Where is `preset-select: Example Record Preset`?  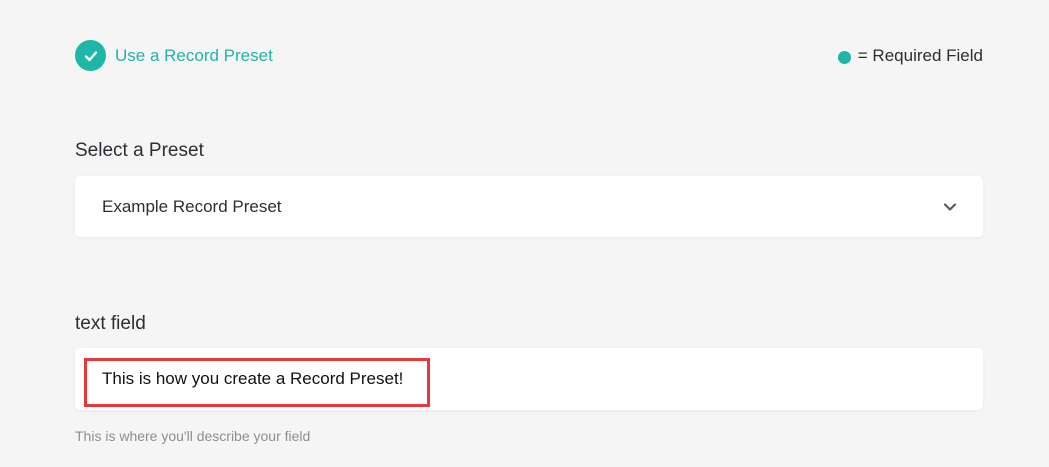 preset-select: Example Record Preset is located at coordinates (529, 206).